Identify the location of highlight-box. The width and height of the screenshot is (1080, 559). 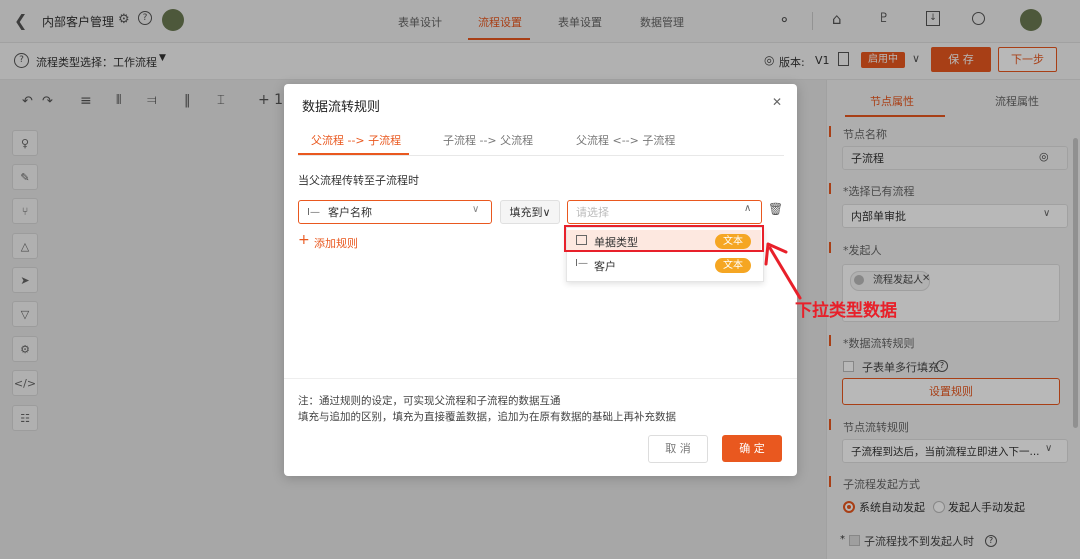
(664, 238).